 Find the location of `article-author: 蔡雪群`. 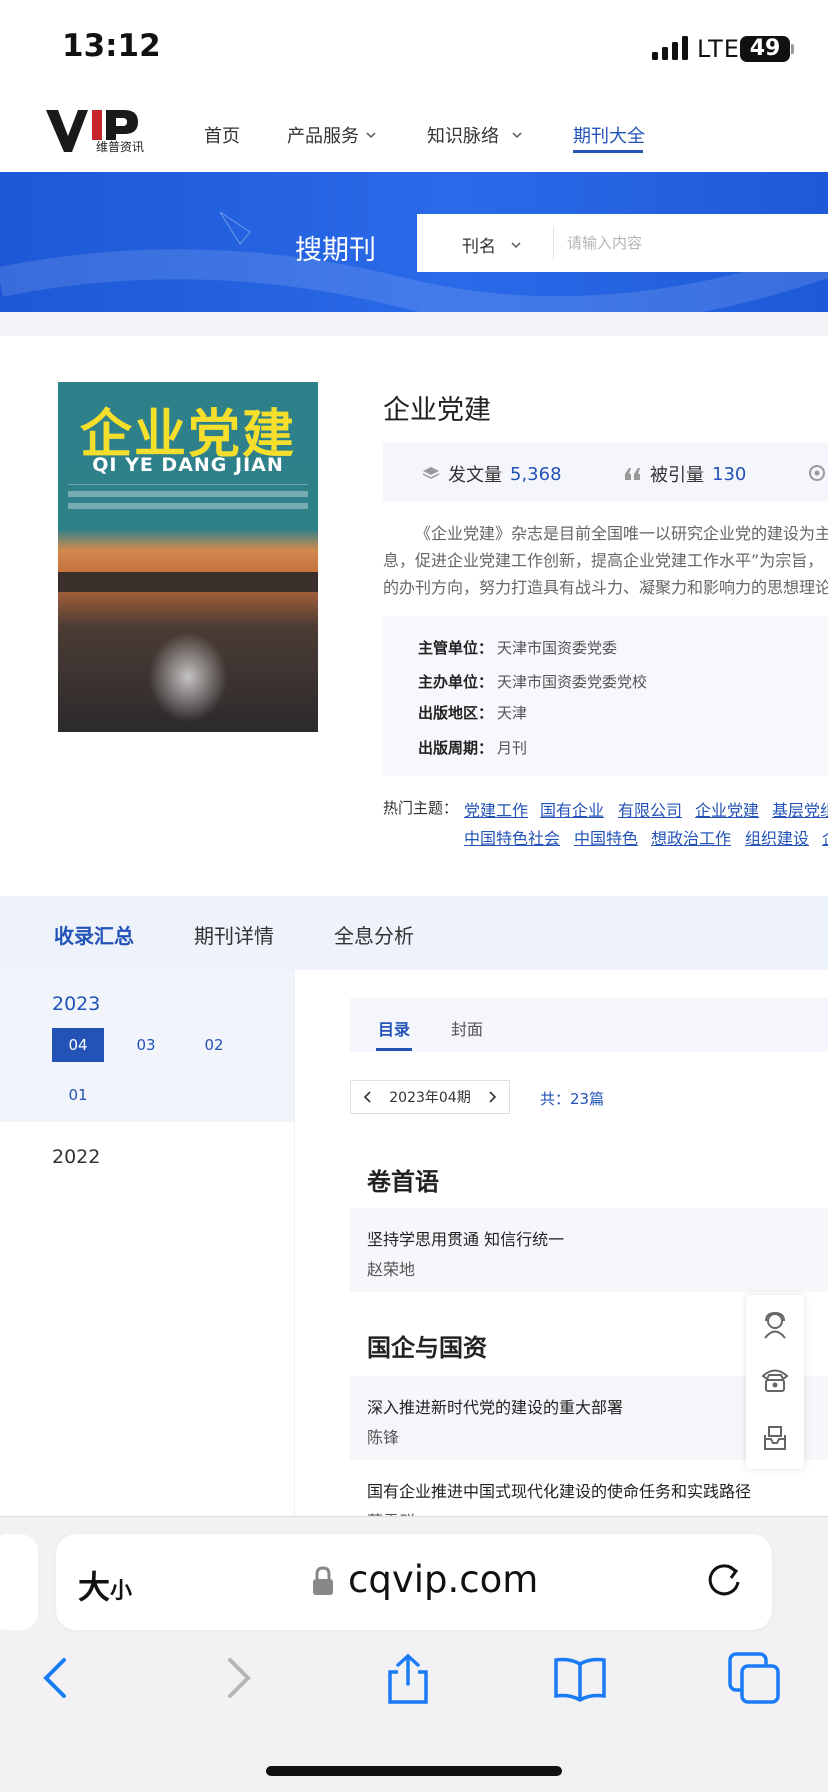

article-author: 蔡雪群 is located at coordinates (391, 1512).